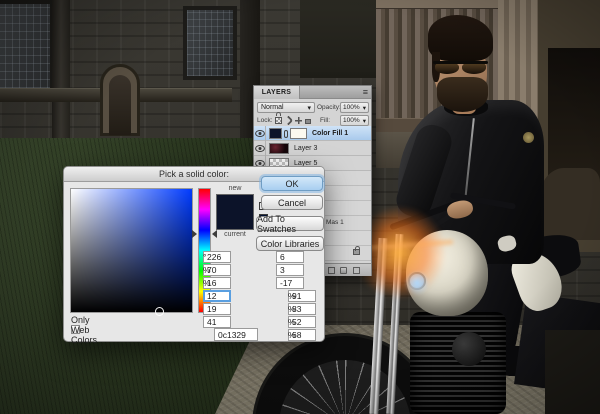  What do you see at coordinates (343, 270) in the screenshot?
I see `add-mask-icon` at bounding box center [343, 270].